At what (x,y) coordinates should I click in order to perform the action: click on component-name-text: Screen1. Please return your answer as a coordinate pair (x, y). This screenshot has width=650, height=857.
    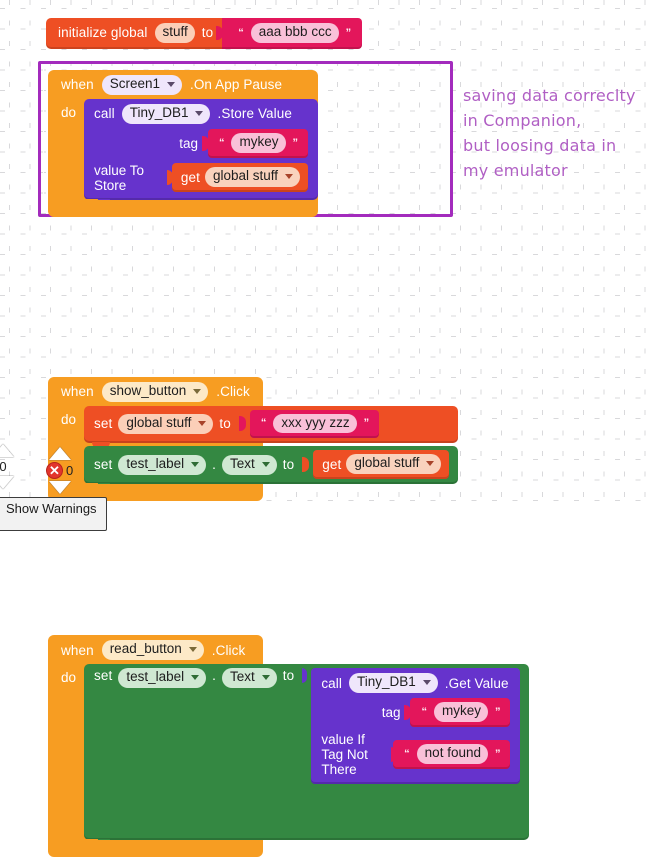
    Looking at the image, I should click on (134, 83).